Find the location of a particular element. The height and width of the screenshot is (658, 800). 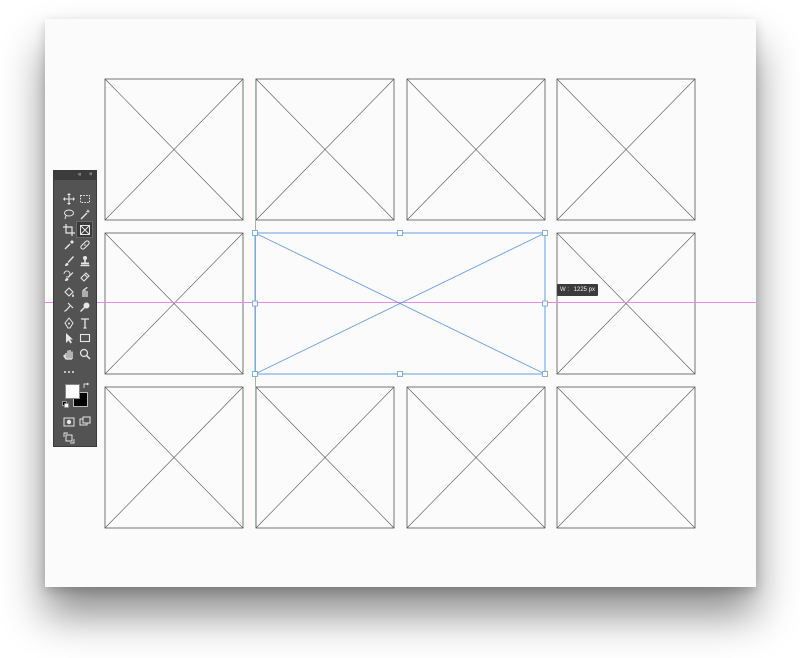

rectangle-tool-button is located at coordinates (84, 338).